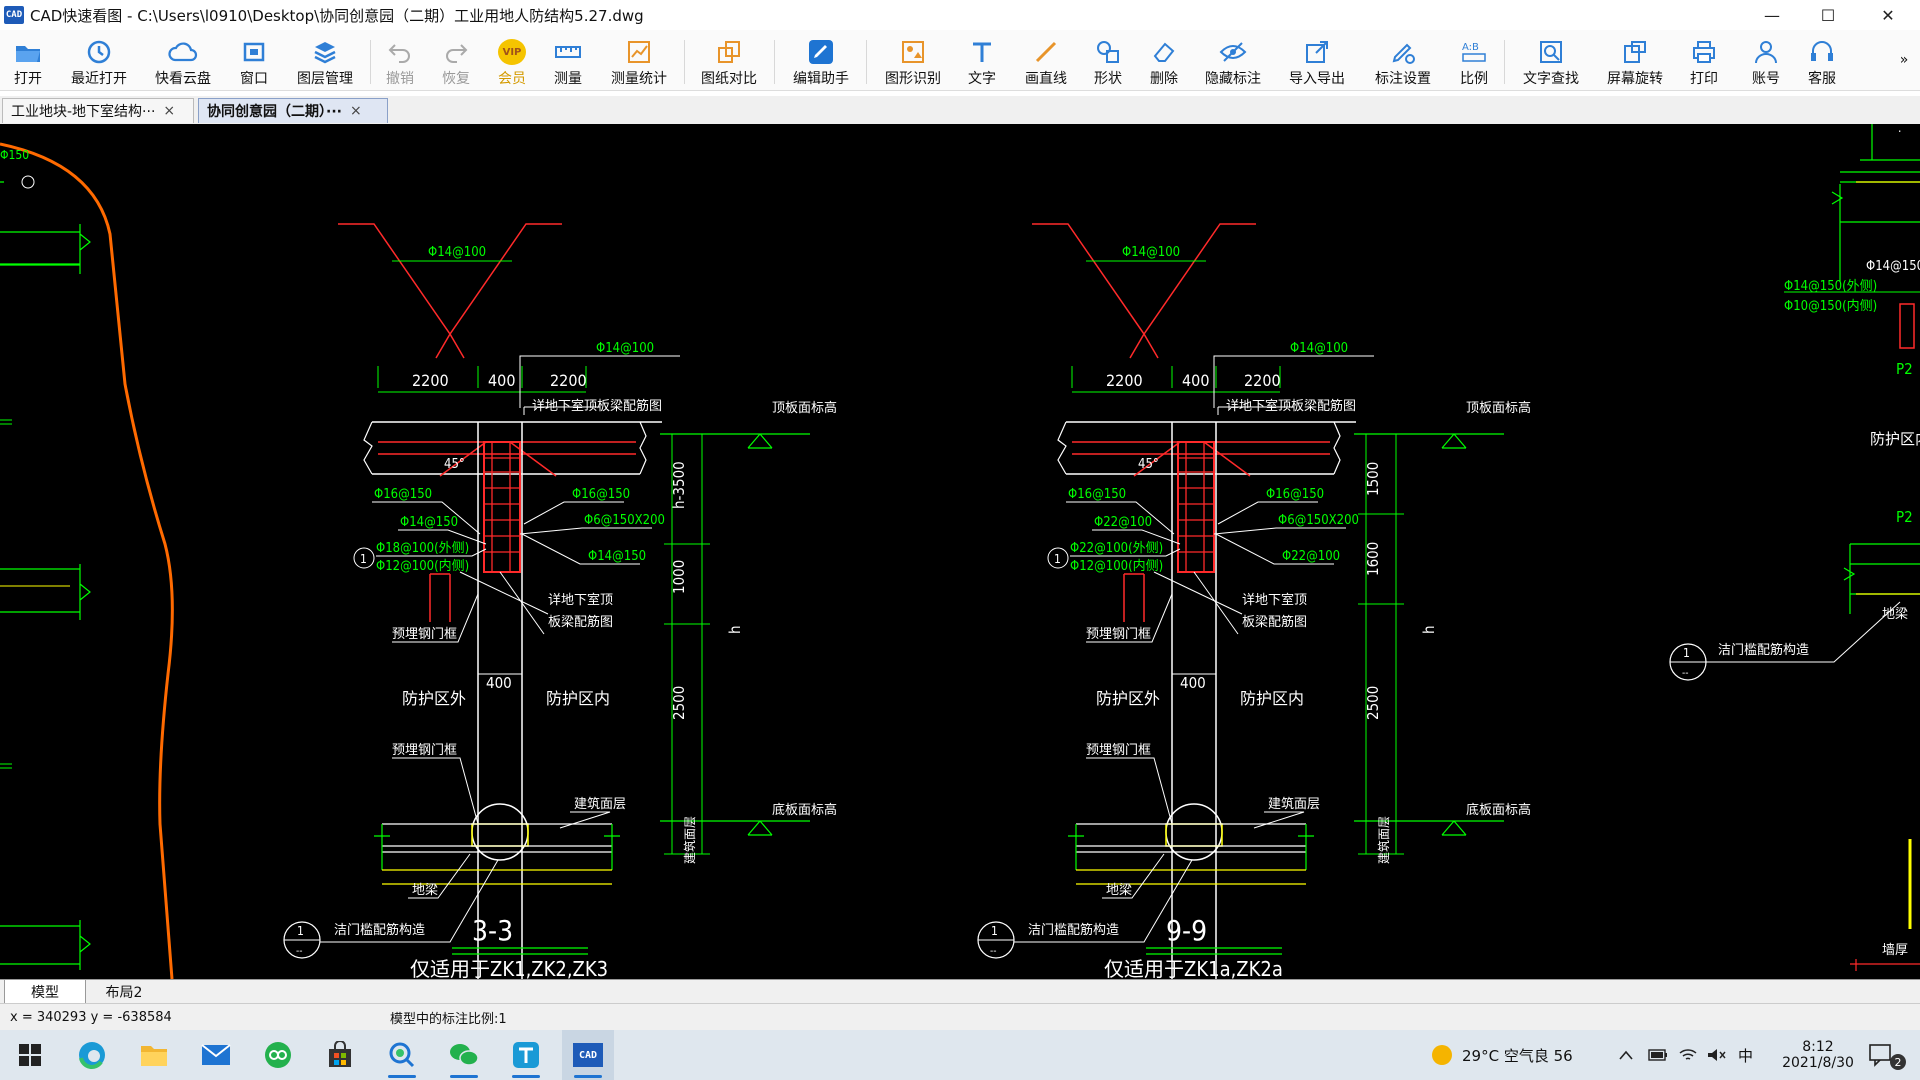  I want to click on open-button: 打开, so click(28, 61).